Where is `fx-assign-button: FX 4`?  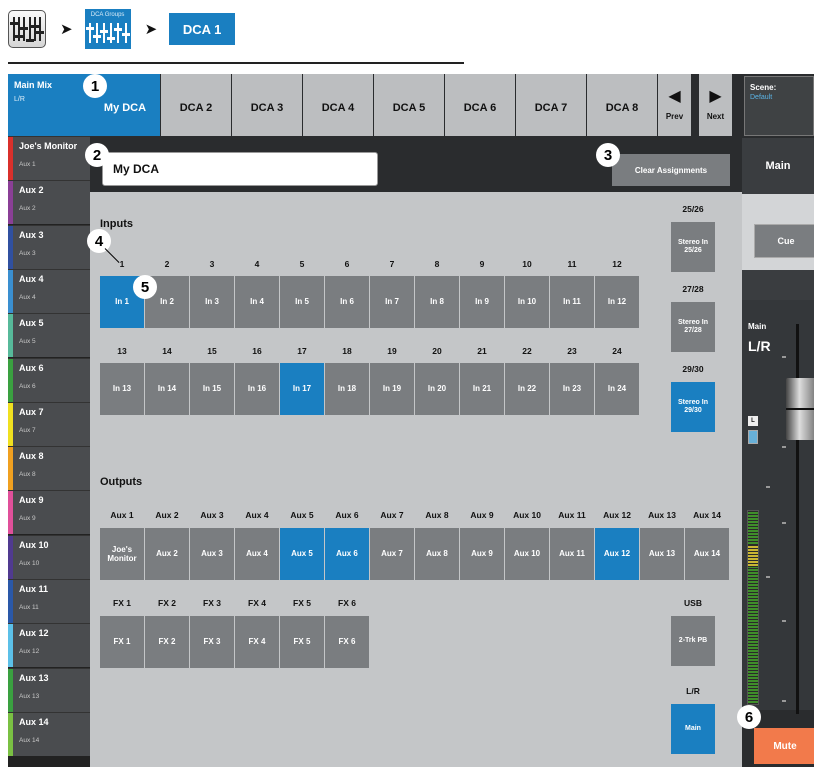
fx-assign-button: FX 4 is located at coordinates (257, 642).